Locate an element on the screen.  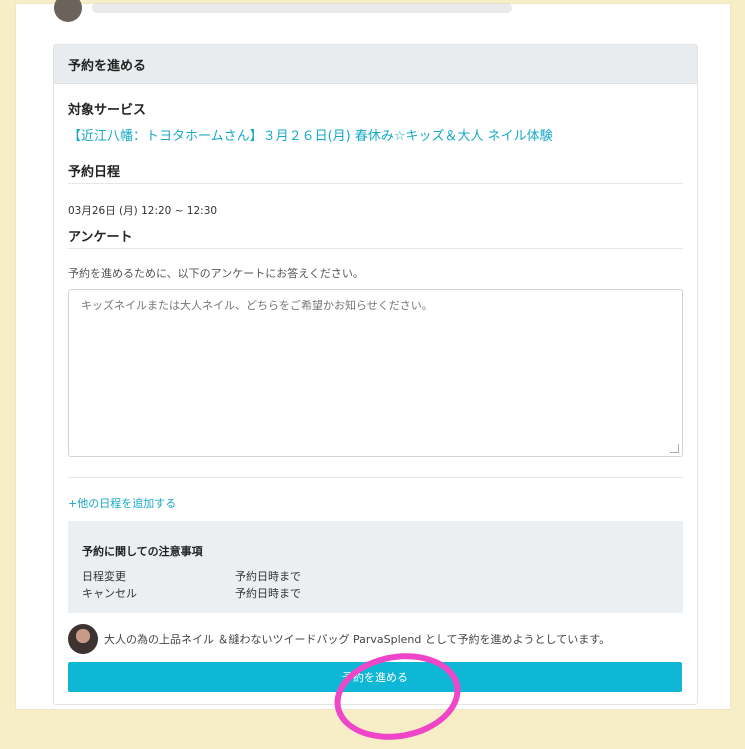
service-link: 【近江八幡：トヨタホームさん】３月２６日(月) 春休み☆キッズ＆大人 ネイル体験 is located at coordinates (310, 134).